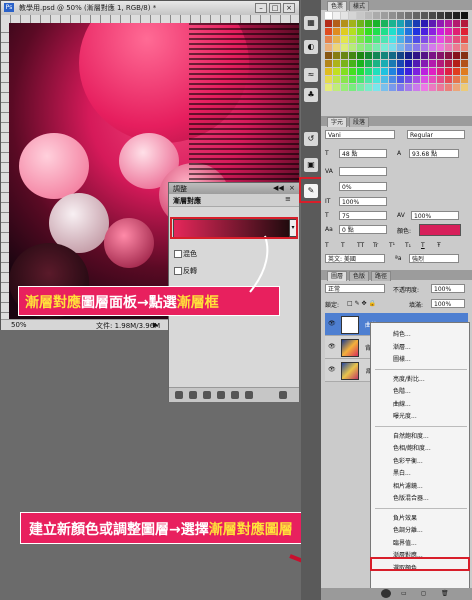 This screenshot has height=600, width=472. Describe the element at coordinates (363, 215) in the screenshot. I see `horizontal-scale-field: 75` at that location.